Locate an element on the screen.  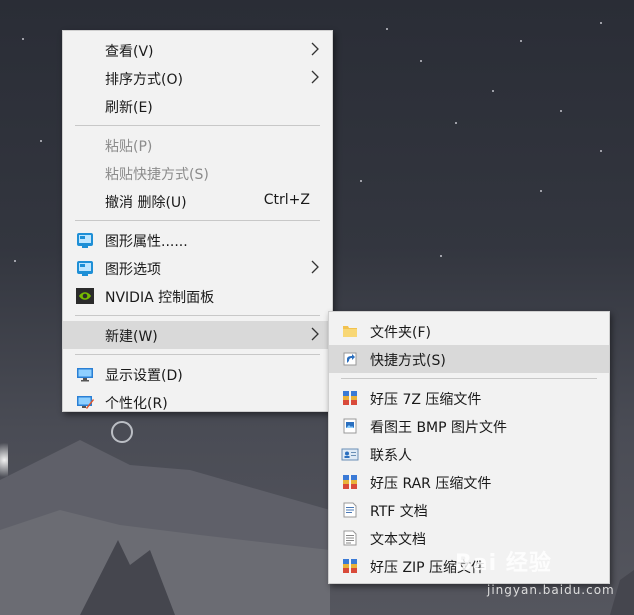
menu-item-label: 好压 RAR 压缩文件 is located at coordinates (431, 484).